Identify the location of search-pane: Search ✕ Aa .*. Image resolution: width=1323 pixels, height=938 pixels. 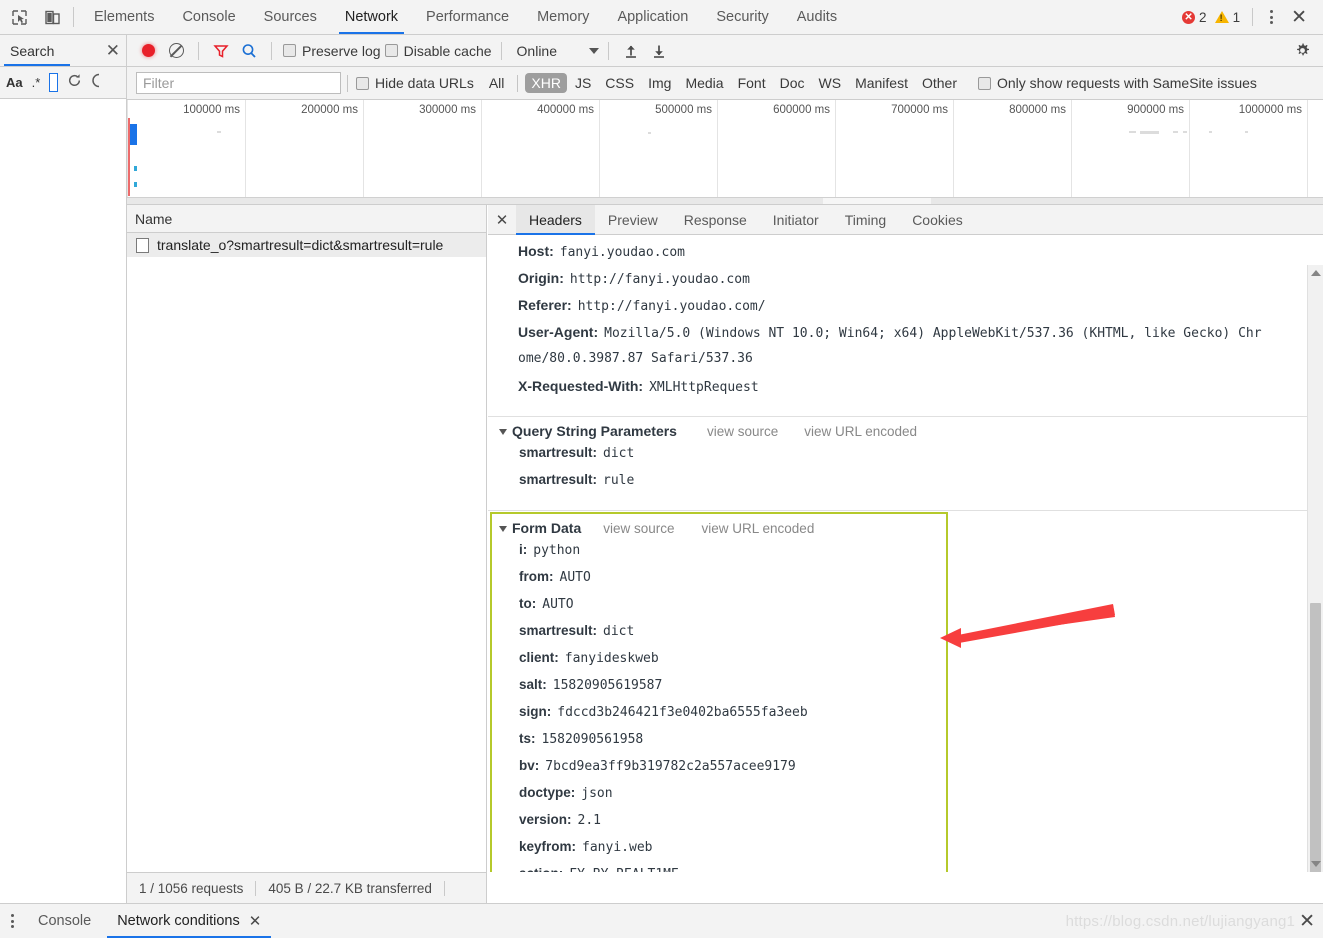
(63, 486).